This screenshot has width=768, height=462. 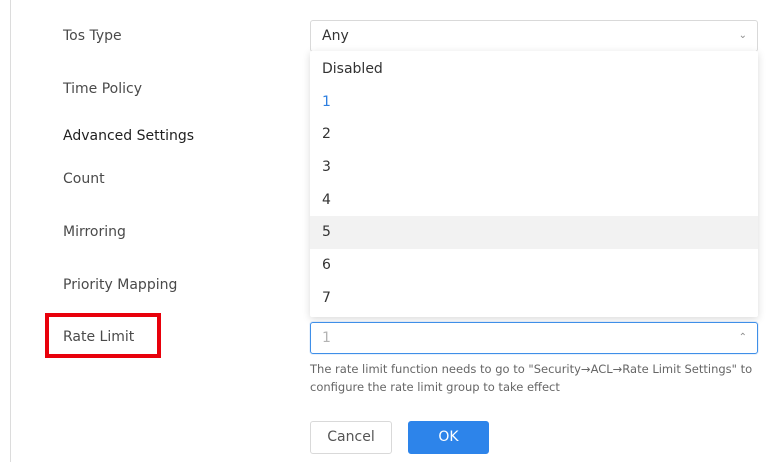 I want to click on cancel-button: Cancel, so click(x=351, y=437).